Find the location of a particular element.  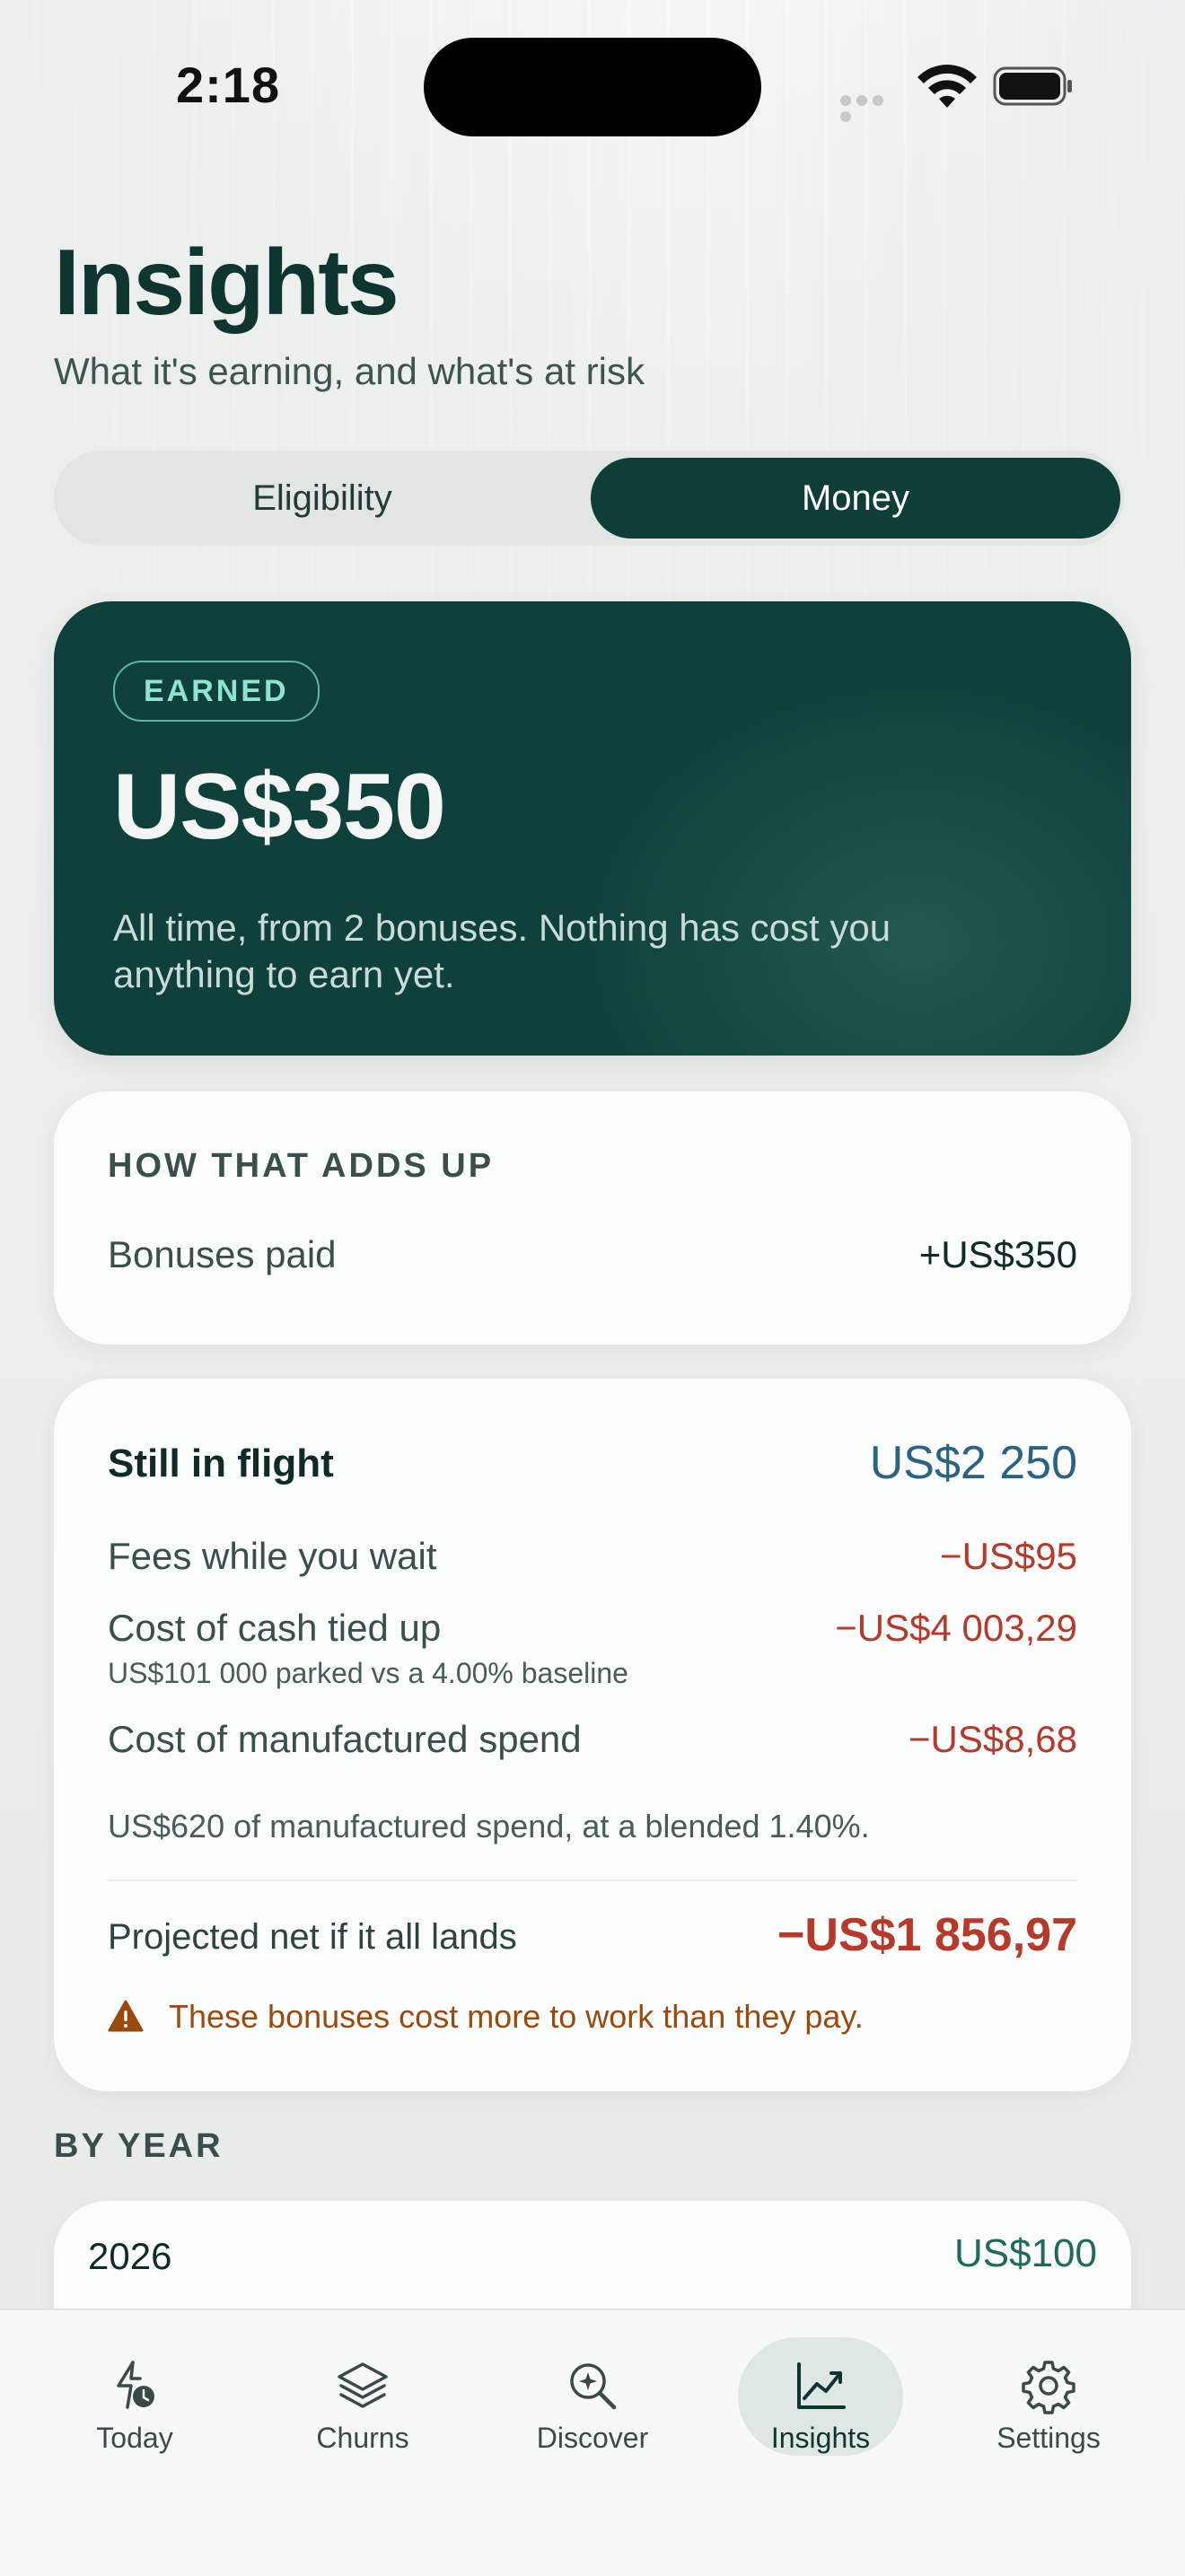

bonuses-paid-label: Bonuses paid is located at coordinates (222, 1254).